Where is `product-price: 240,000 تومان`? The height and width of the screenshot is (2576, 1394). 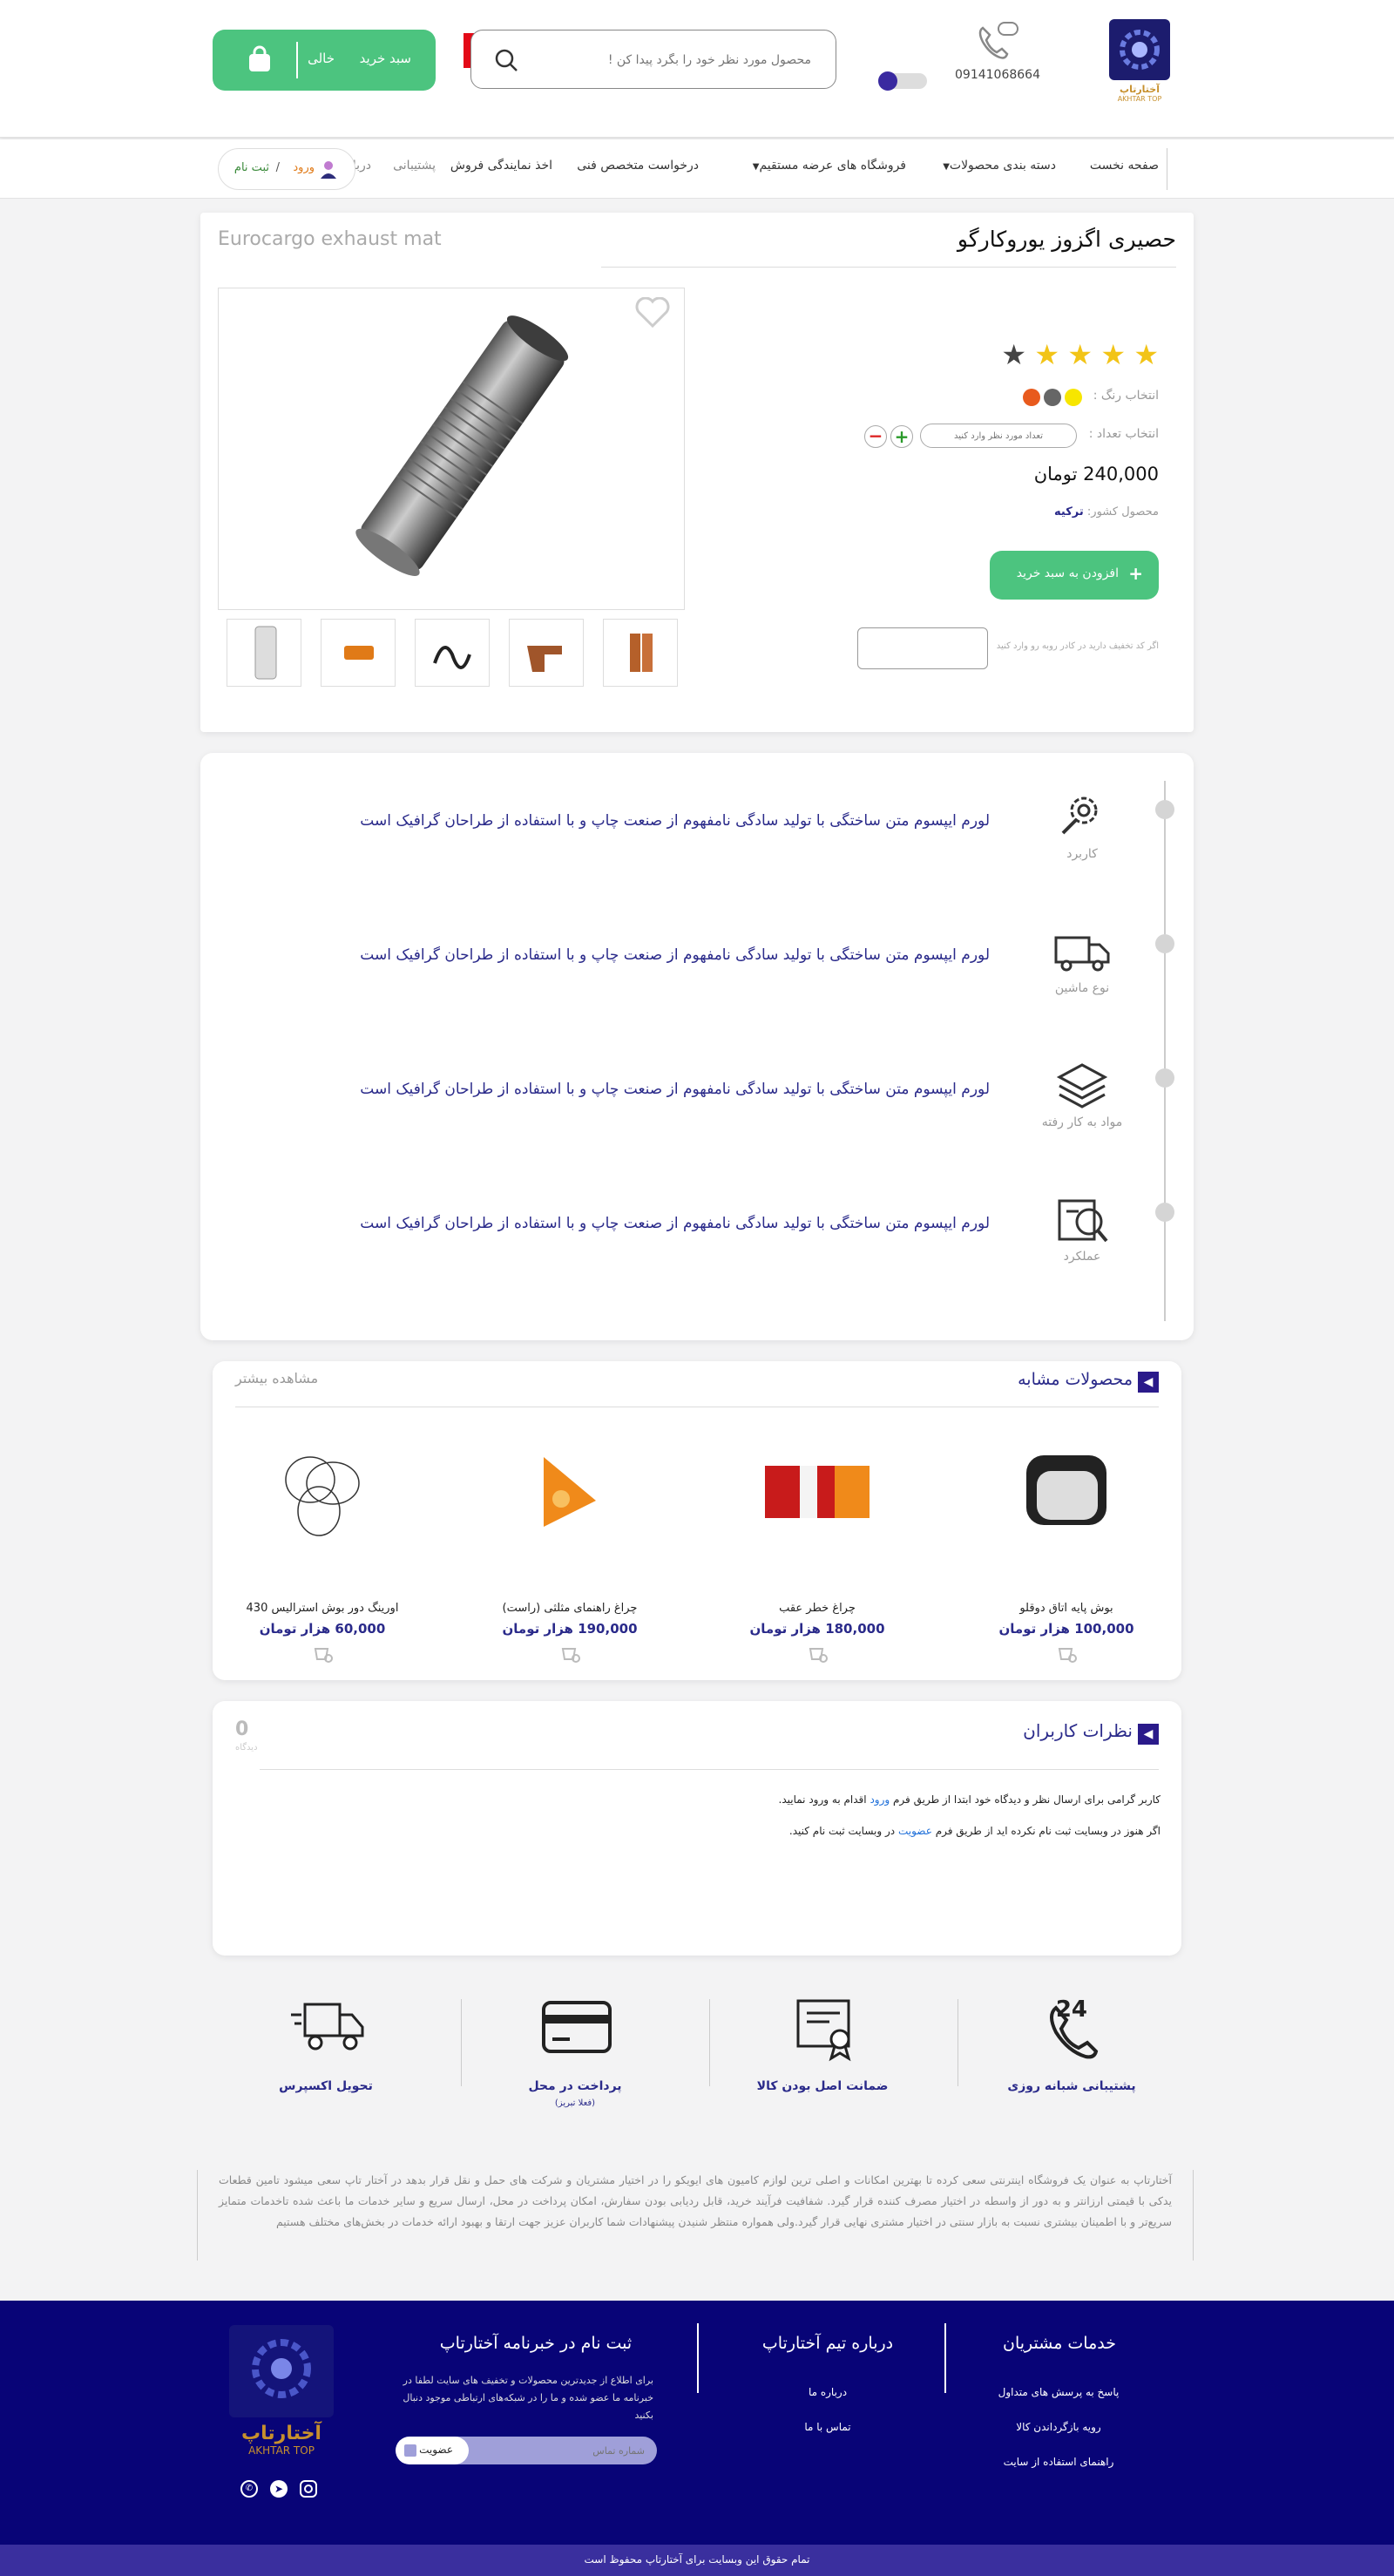
product-price: 240,000 تومان is located at coordinates (1096, 474).